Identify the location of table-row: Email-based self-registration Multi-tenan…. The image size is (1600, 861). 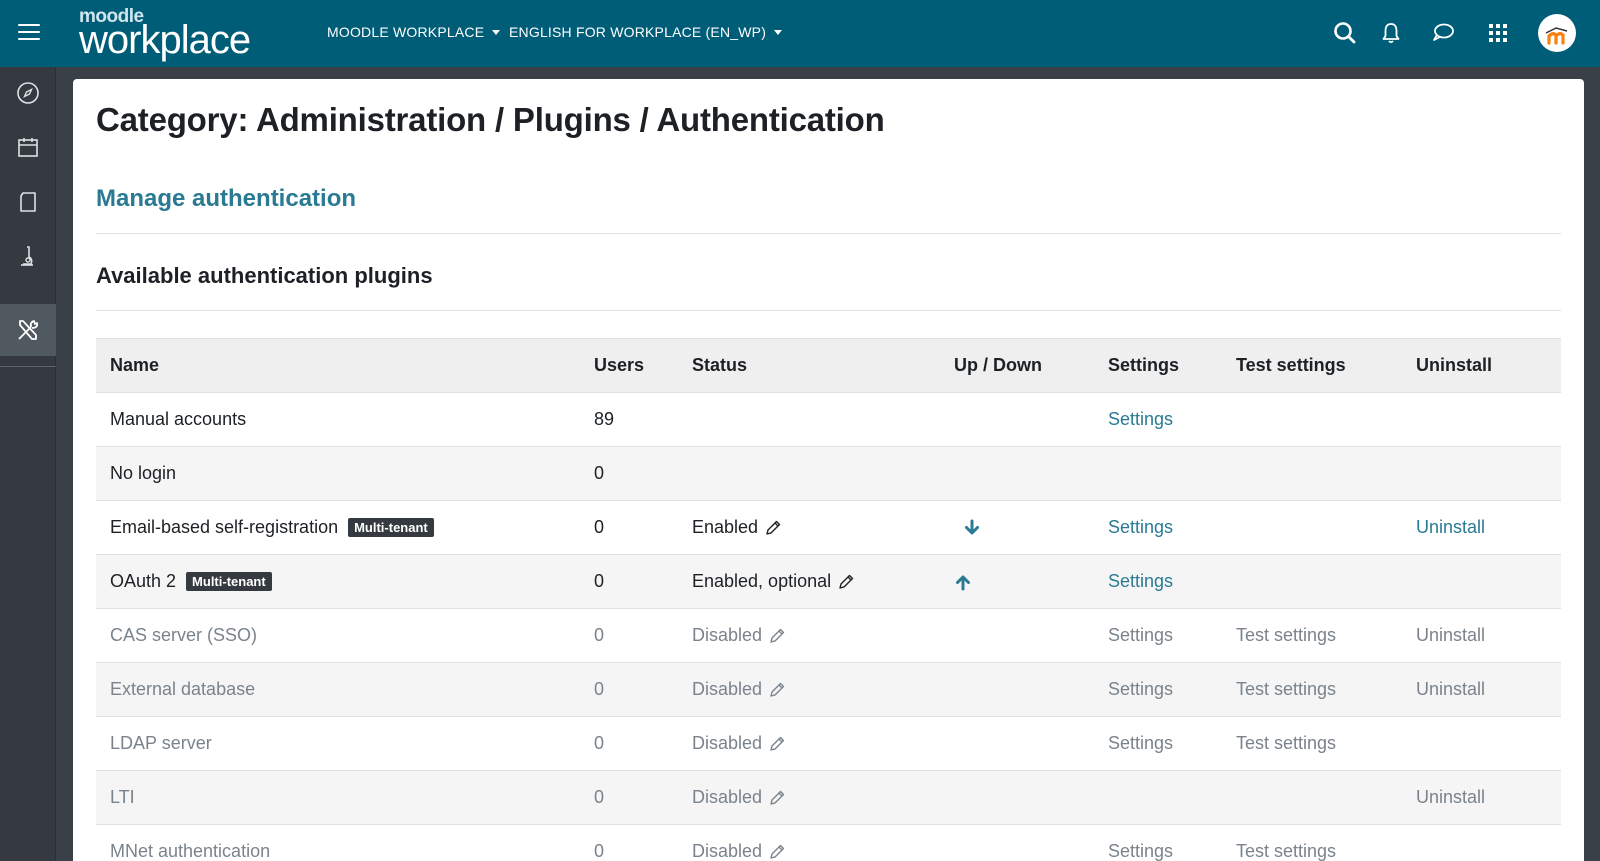
(828, 528).